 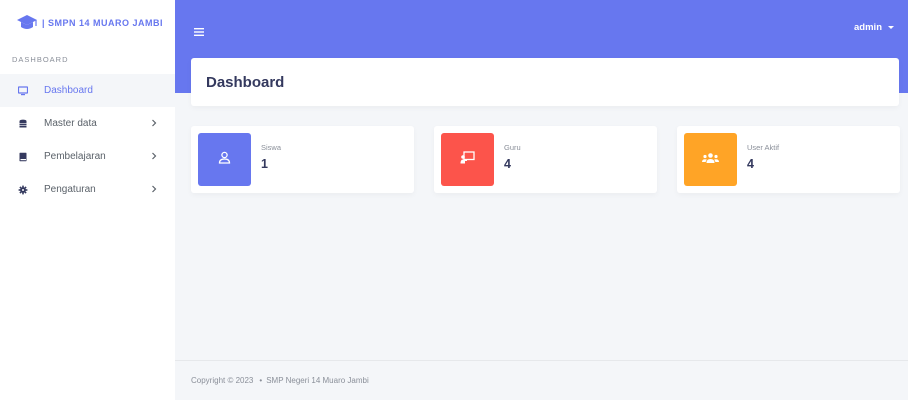 I want to click on user-name: admin, so click(x=868, y=27).